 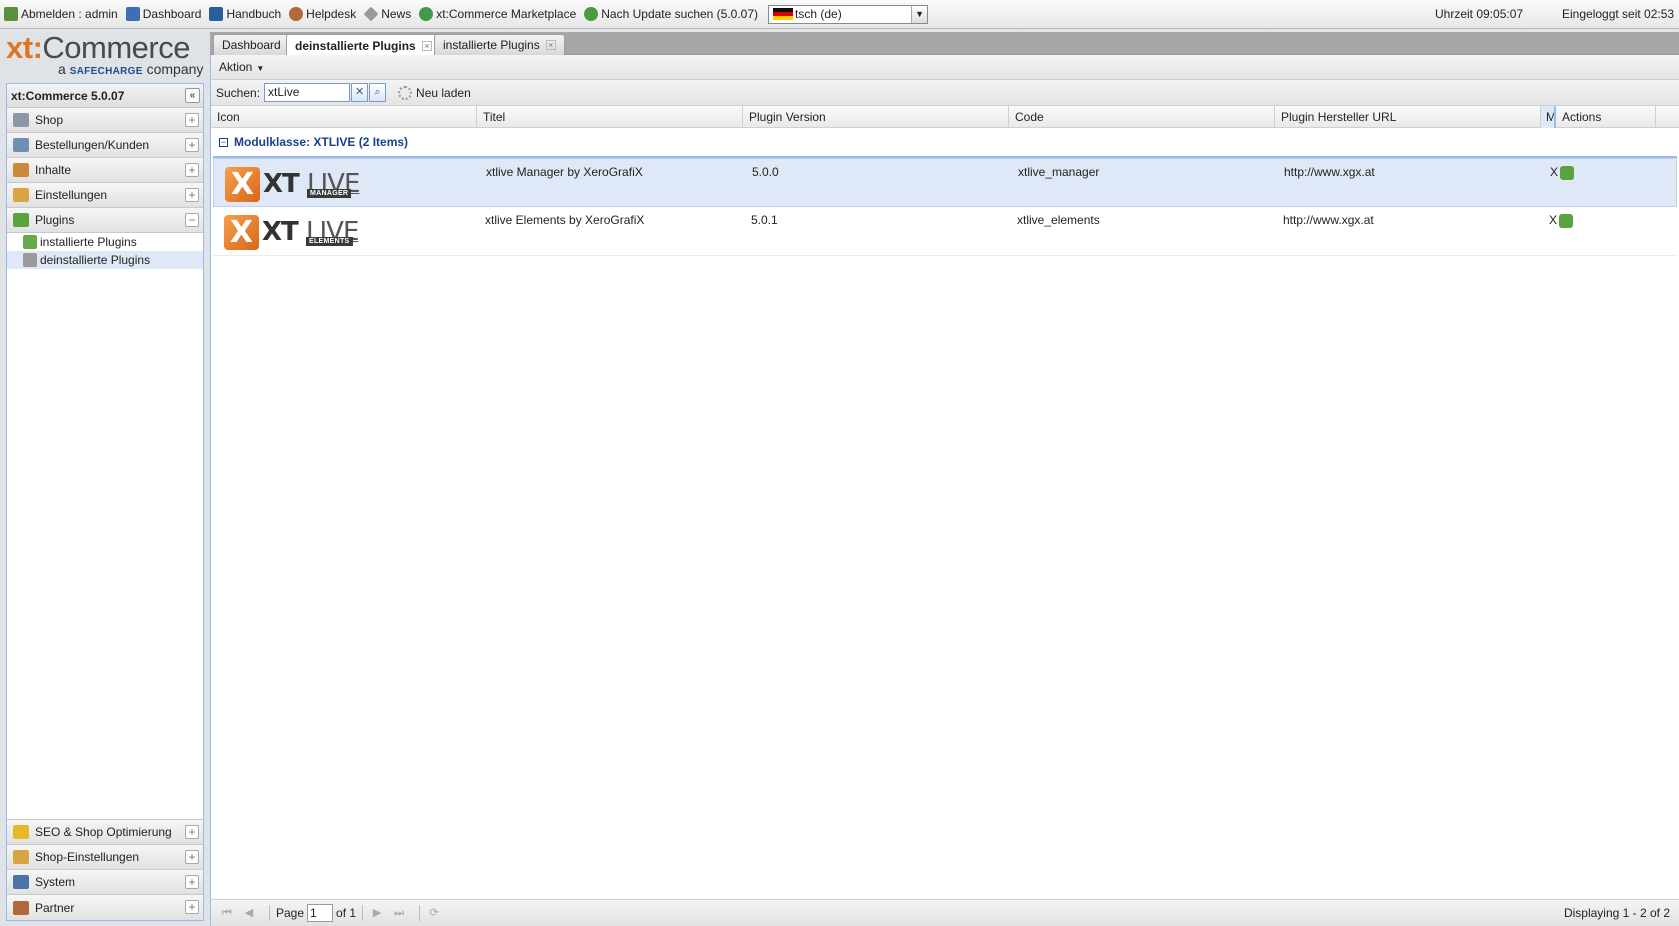 What do you see at coordinates (363, 45) in the screenshot?
I see `tab-uninstalled-plugins: deinstallierte Plugins ×` at bounding box center [363, 45].